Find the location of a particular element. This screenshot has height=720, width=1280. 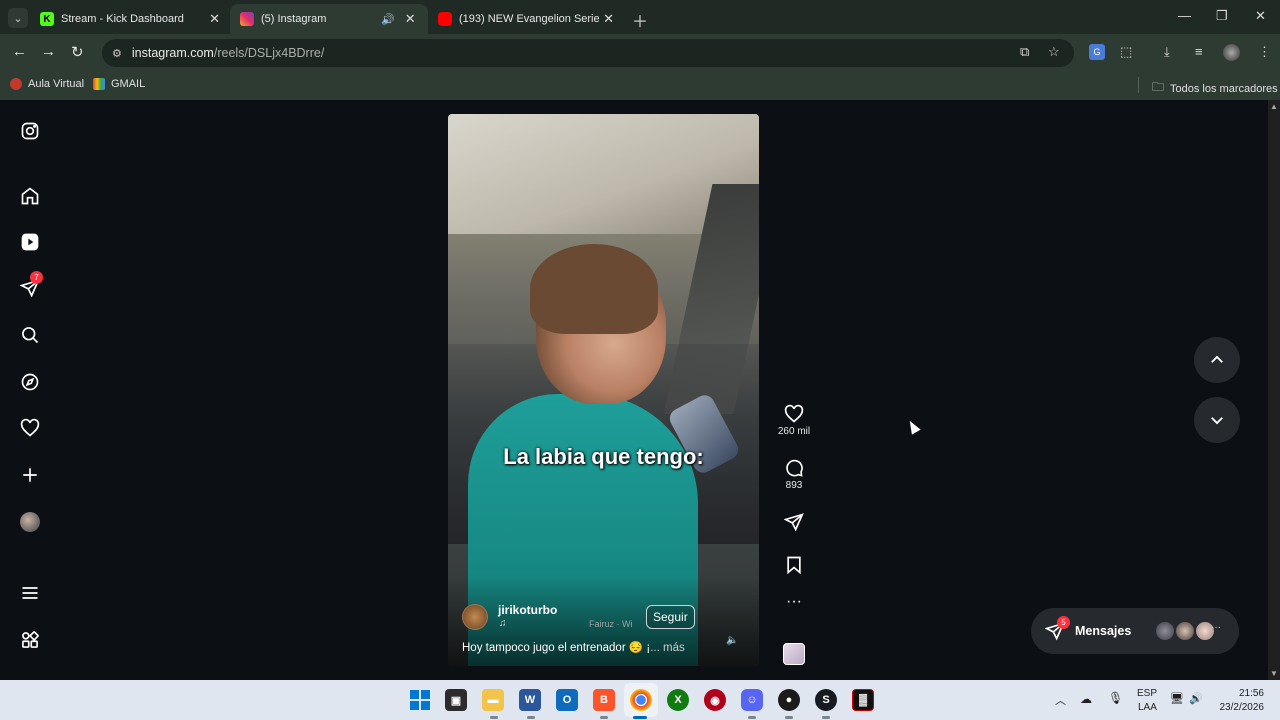

previous-reel-button is located at coordinates (1217, 360).